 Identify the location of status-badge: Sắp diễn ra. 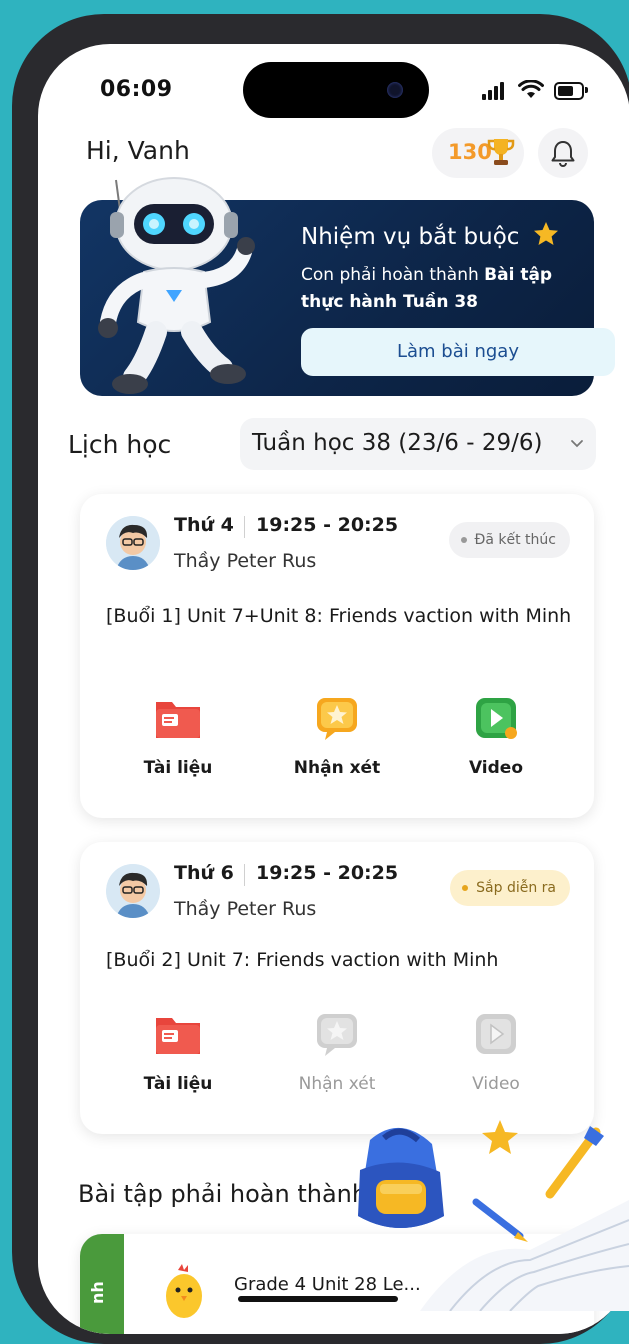
(510, 888).